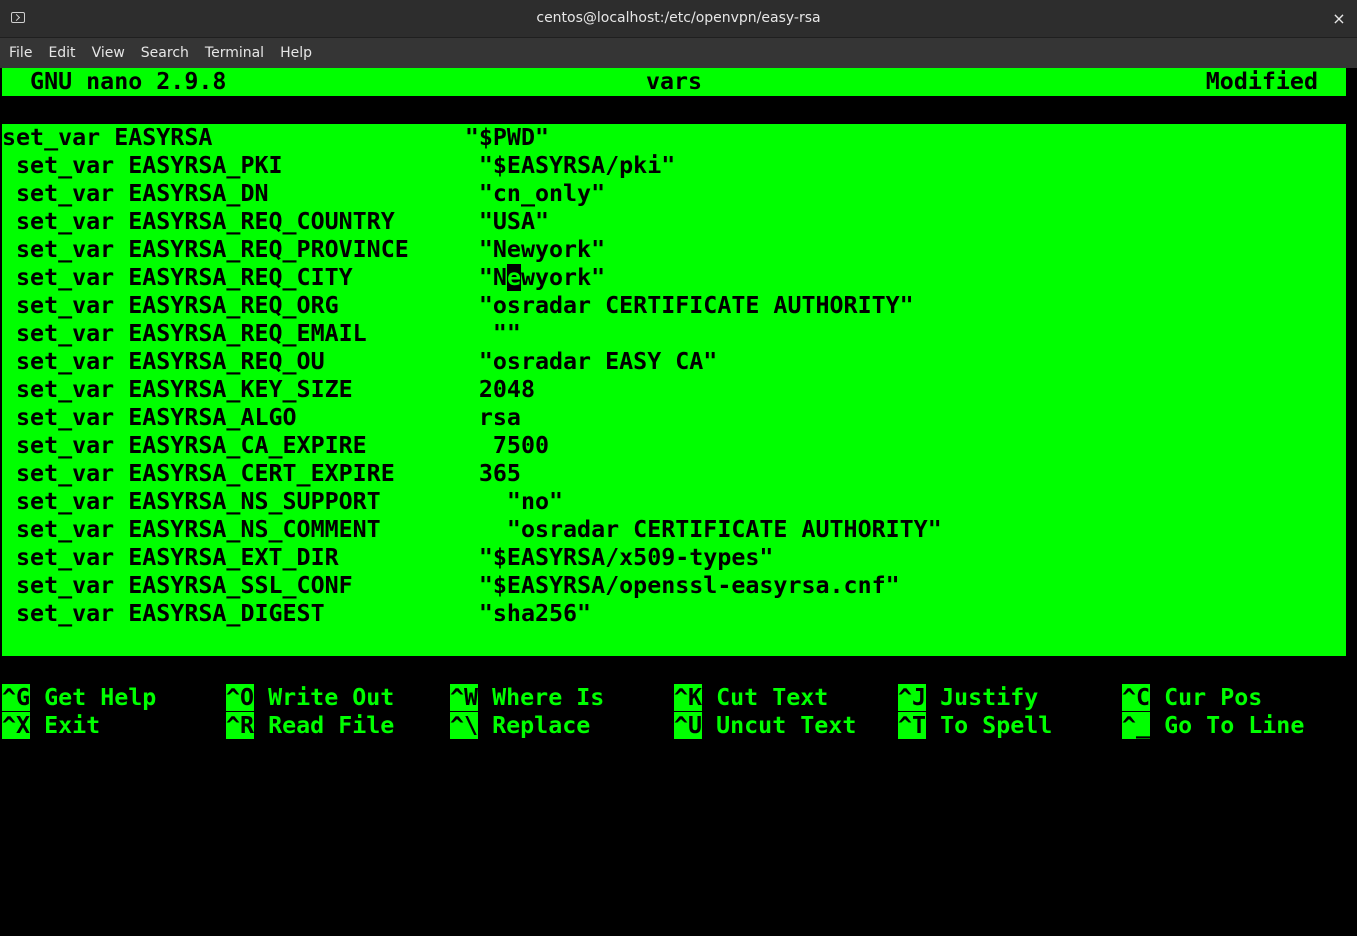  I want to click on text-line: set_var EASYRSA_NS_SUPPORT "no", so click(282, 502).